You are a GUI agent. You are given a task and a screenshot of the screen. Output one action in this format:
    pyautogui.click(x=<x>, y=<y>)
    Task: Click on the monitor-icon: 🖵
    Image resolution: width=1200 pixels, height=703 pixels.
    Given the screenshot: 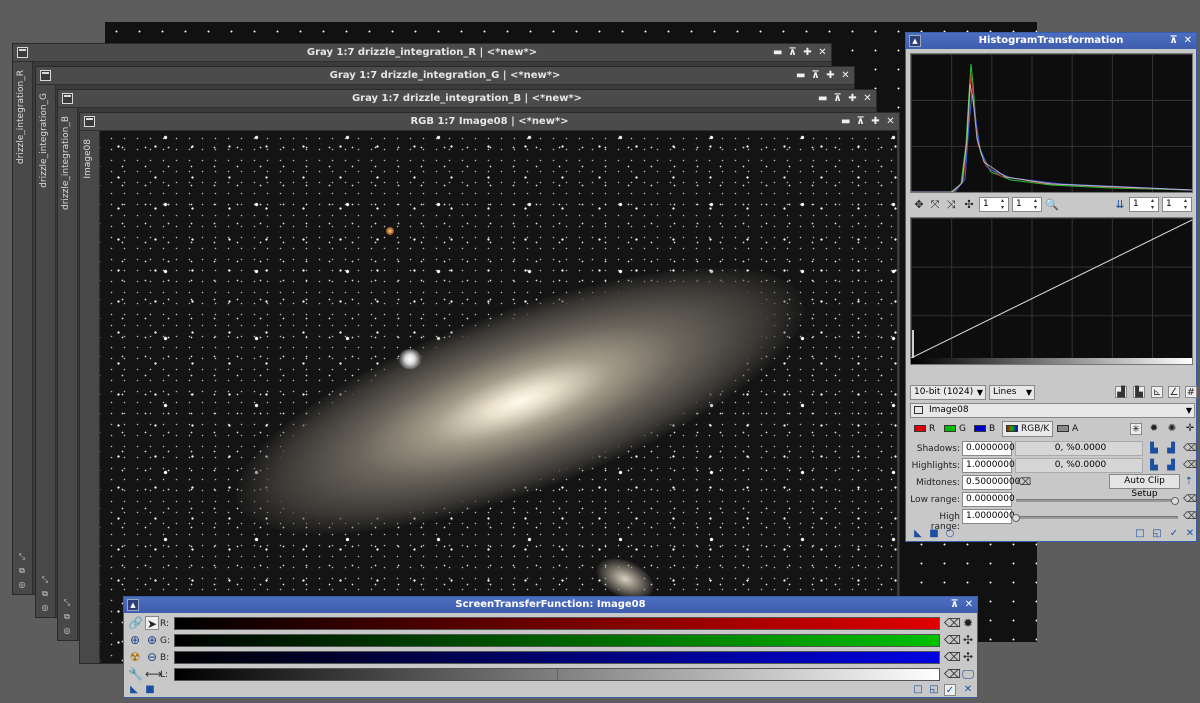 What is the action you would take?
    pyautogui.click(x=968, y=674)
    